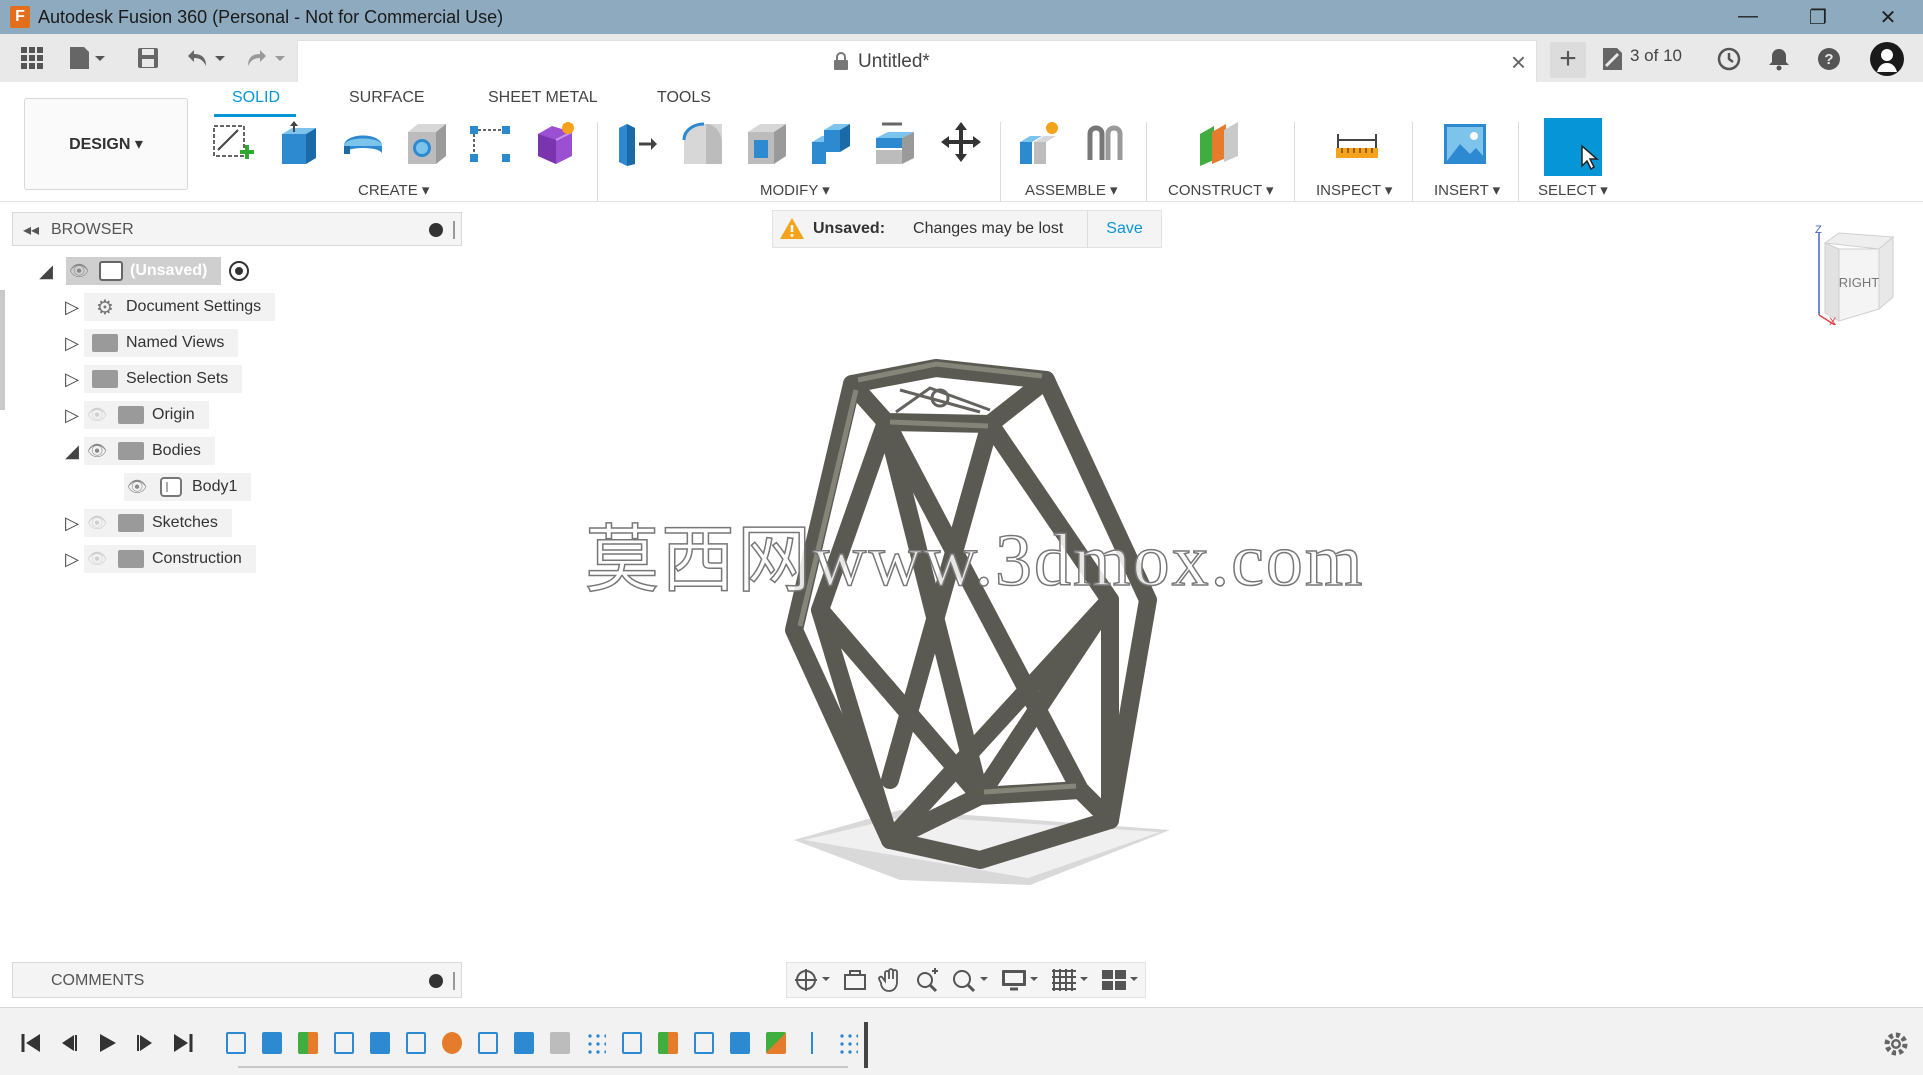 This screenshot has width=1923, height=1075. What do you see at coordinates (145, 1043) in the screenshot?
I see `timeline-next-icon` at bounding box center [145, 1043].